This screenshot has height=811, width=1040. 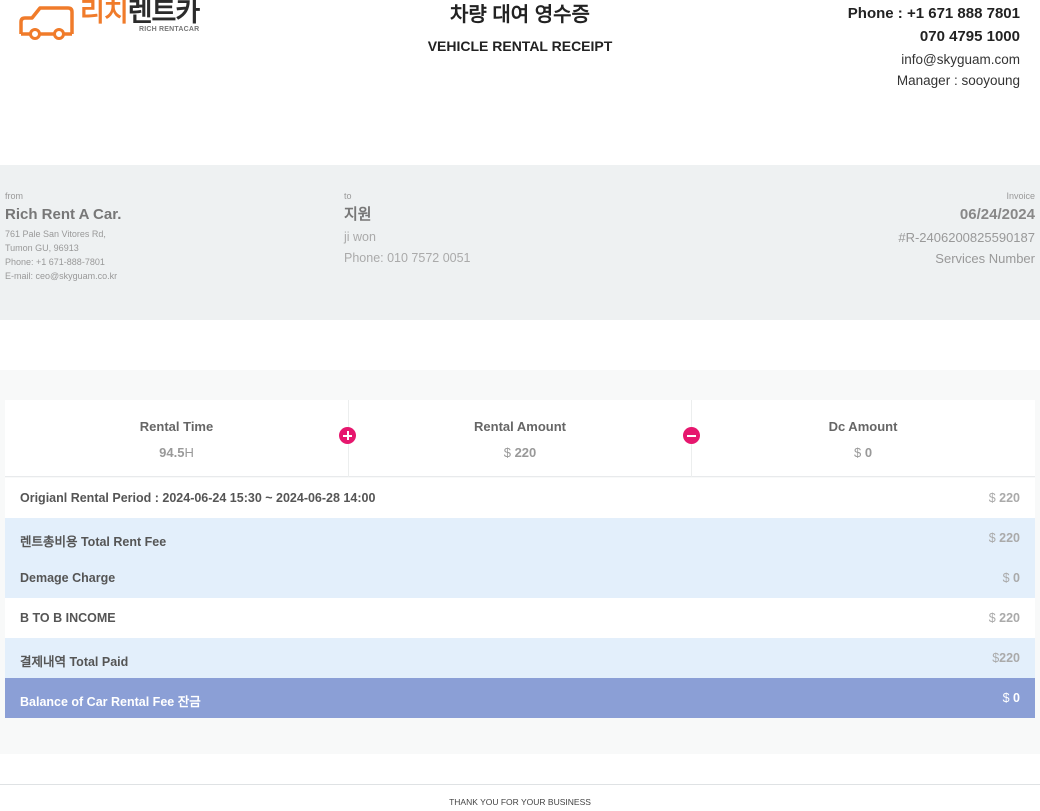 I want to click on receipt-title: 차량 대여 영수증 VEHICLE RENTAL RECEIPT, so click(x=520, y=28).